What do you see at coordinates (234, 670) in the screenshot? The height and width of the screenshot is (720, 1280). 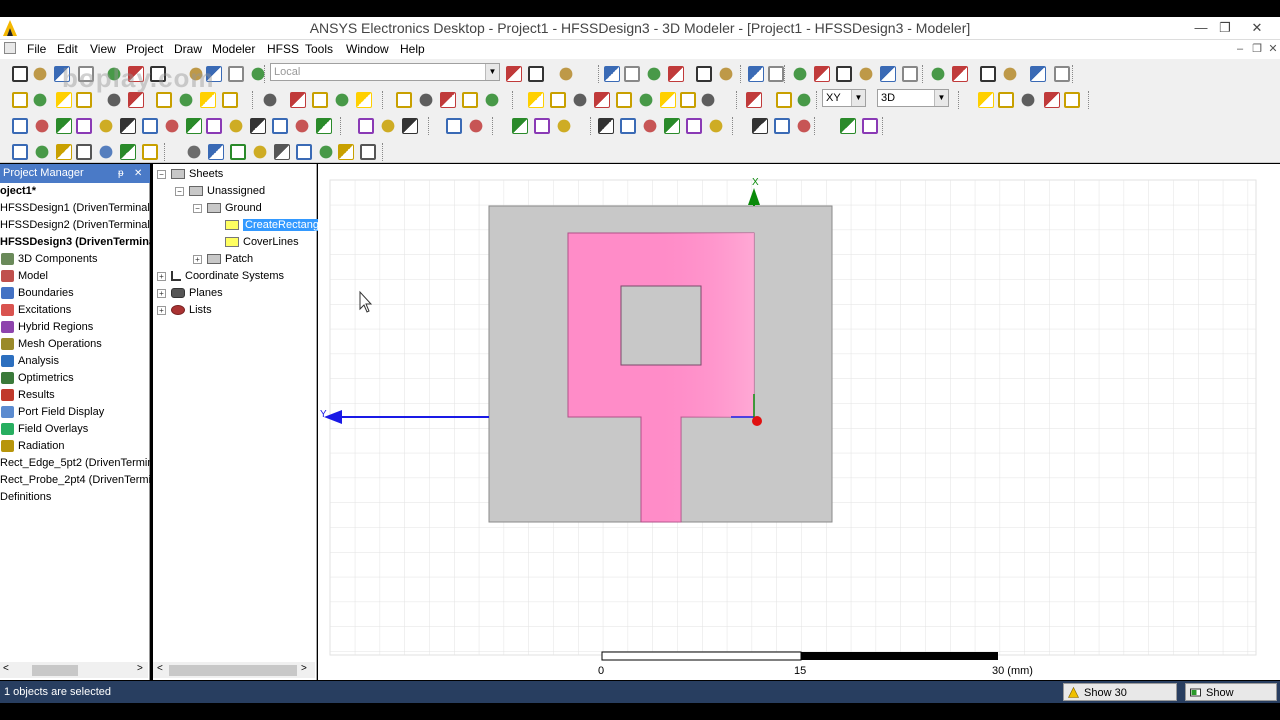 I see `model-tree-scrollbar: < >` at bounding box center [234, 670].